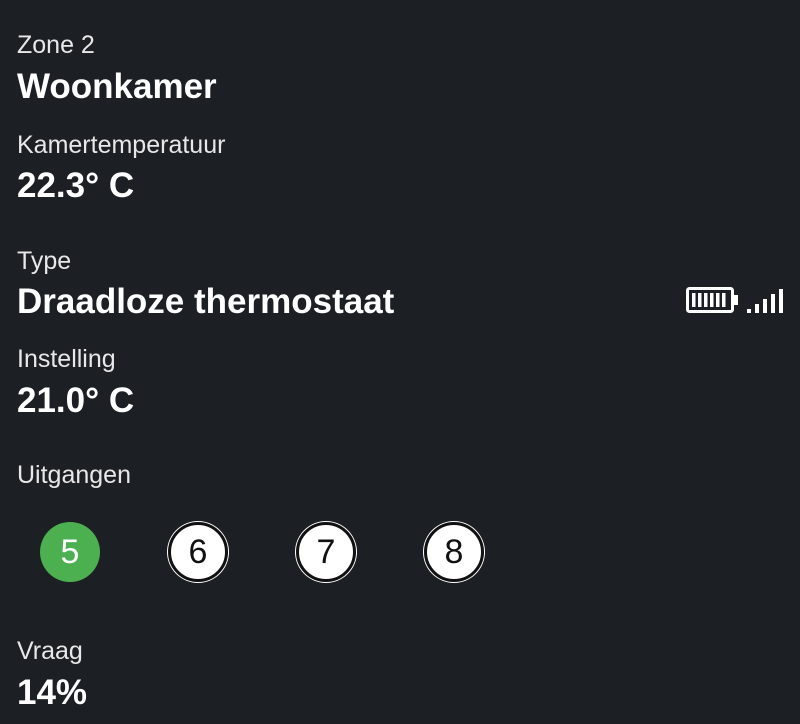  I want to click on output-number: 5, so click(70, 551).